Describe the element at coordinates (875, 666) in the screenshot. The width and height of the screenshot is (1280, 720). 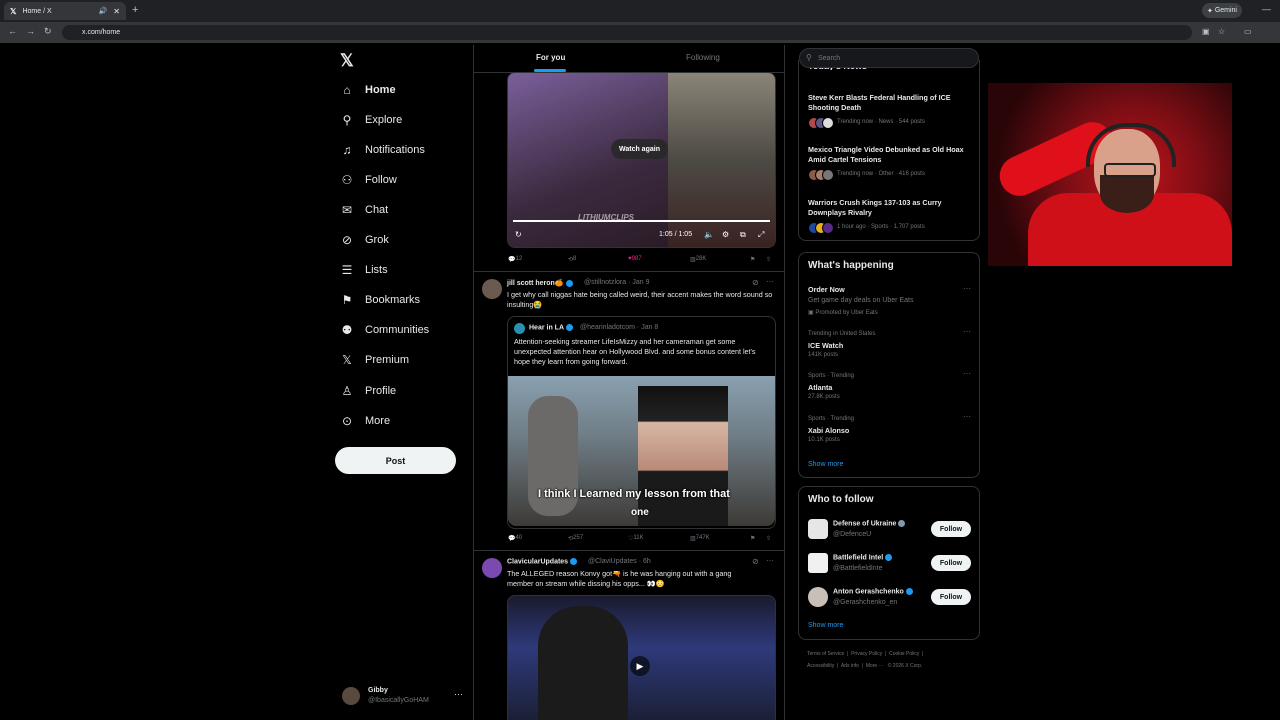
I see `footer-link: More ···` at that location.